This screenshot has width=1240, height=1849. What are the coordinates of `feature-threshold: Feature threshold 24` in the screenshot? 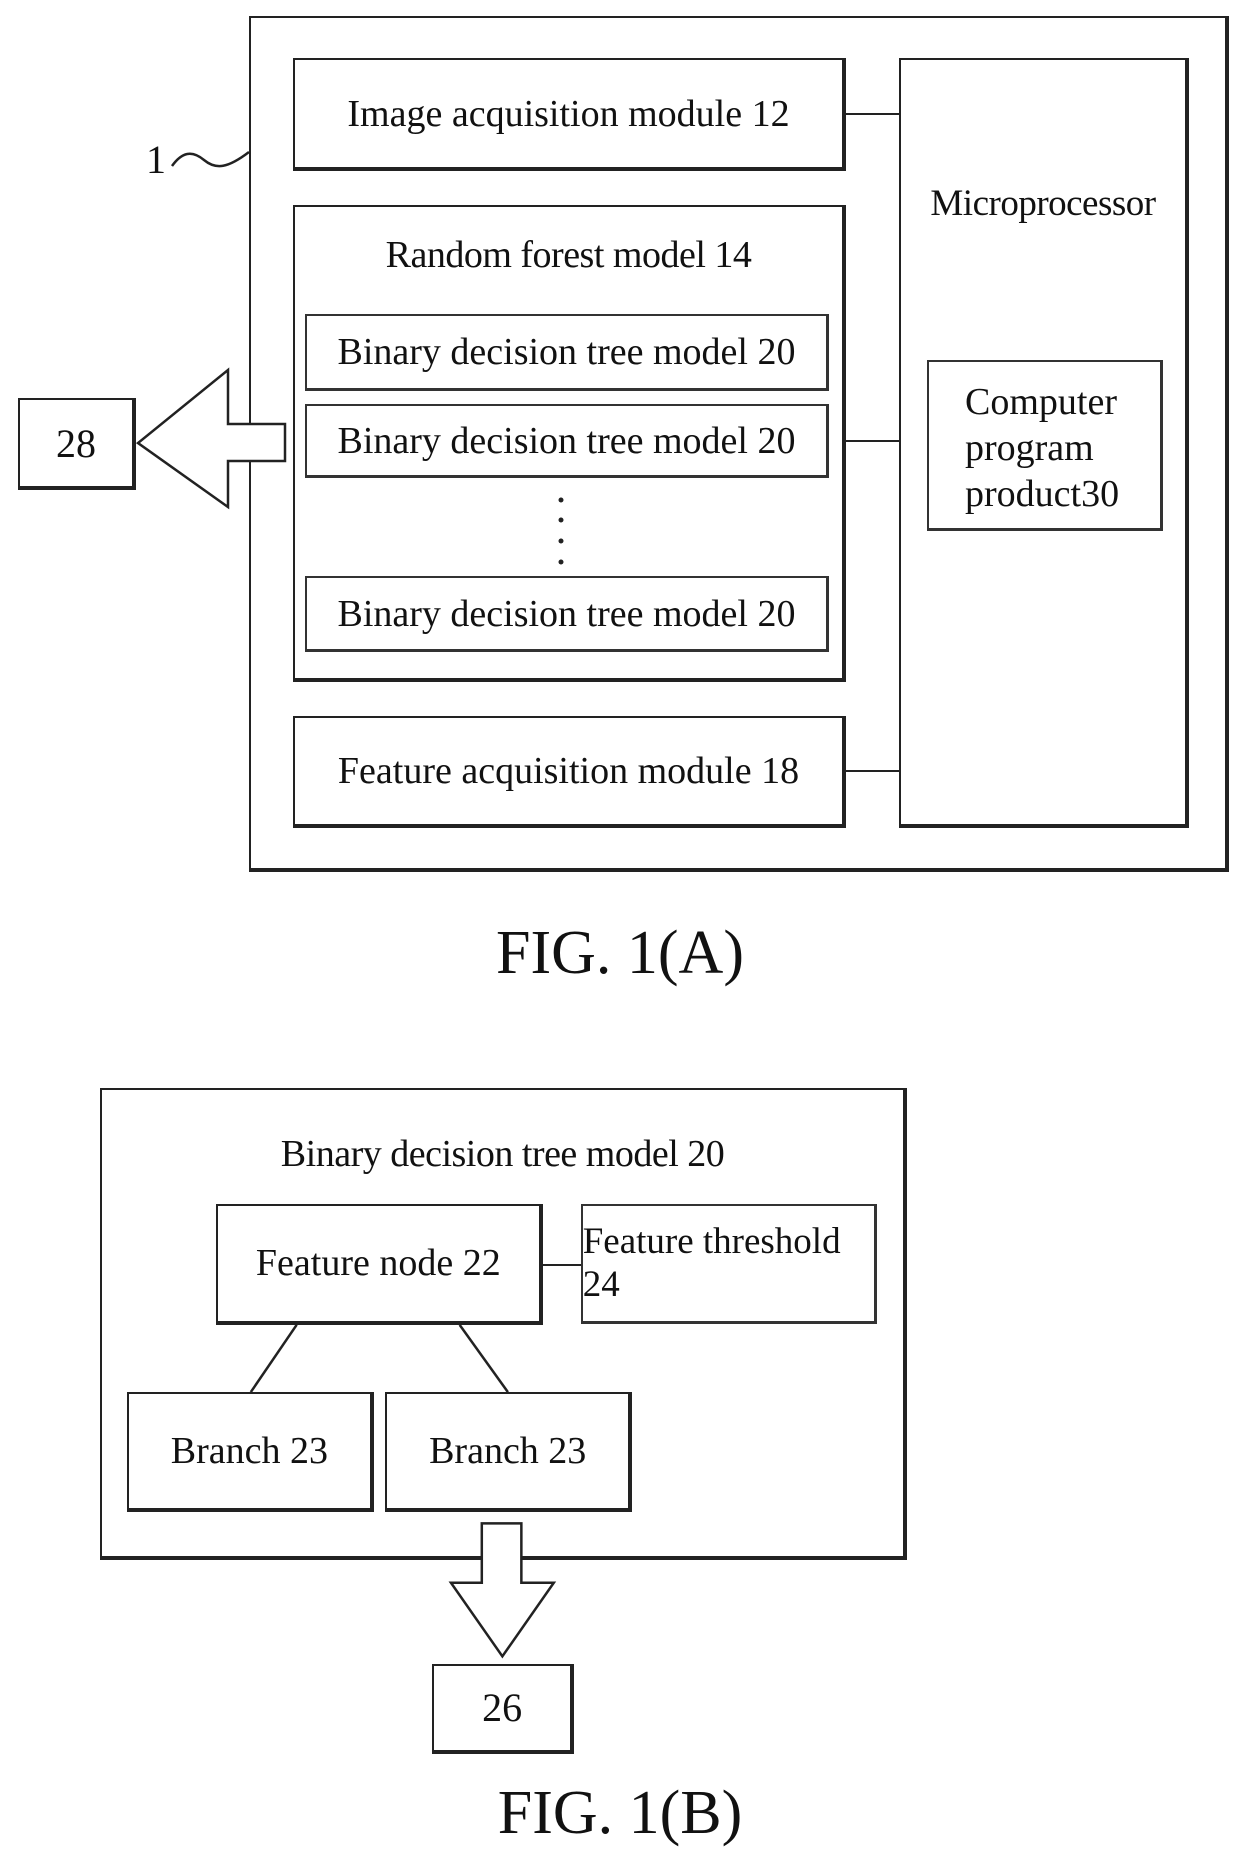 It's located at (729, 1264).